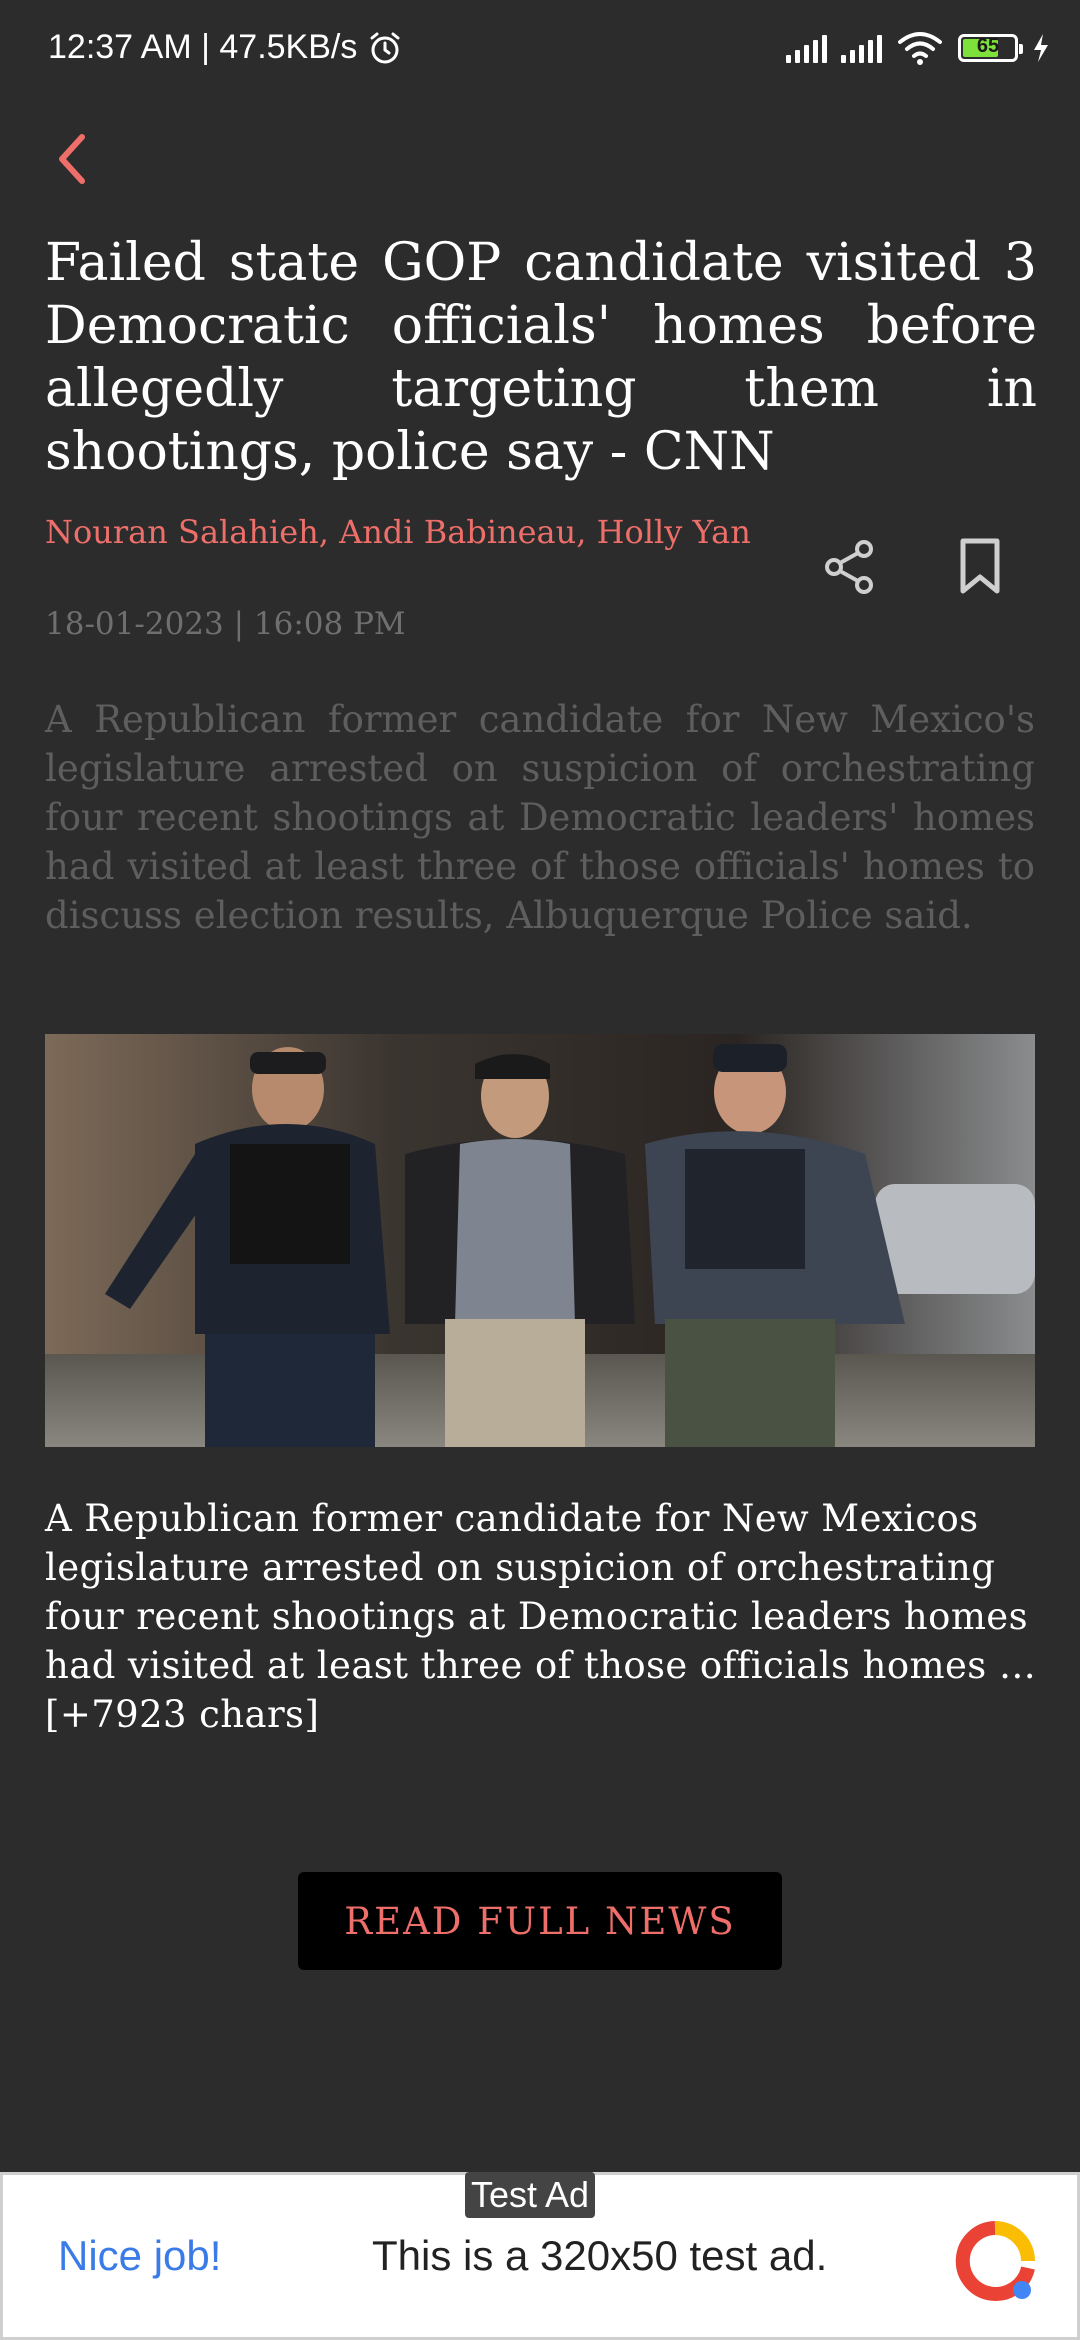 Image resolution: width=1080 pixels, height=2340 pixels. I want to click on article-date: 18-01-2023 | 16:08 PM, so click(225, 624).